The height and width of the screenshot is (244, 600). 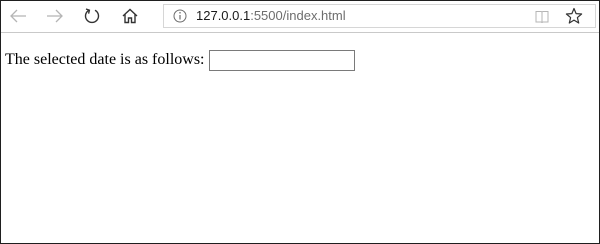 I want to click on home-icon, so click(x=130, y=16).